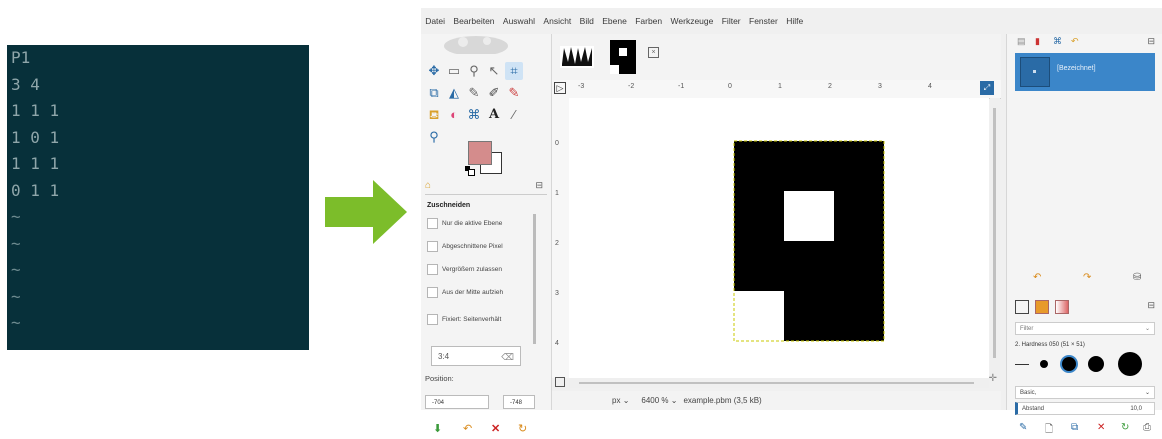  I want to click on edit-brush-icon: ✎, so click(1023, 427).